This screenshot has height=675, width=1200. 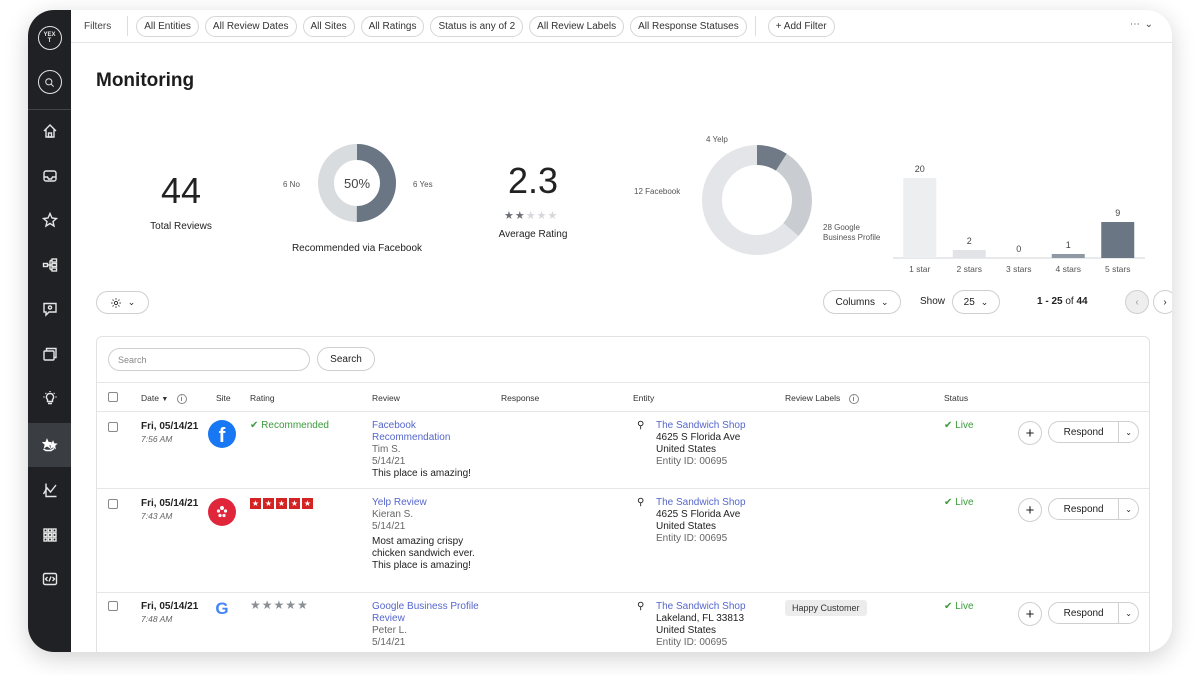 What do you see at coordinates (657, 191) in the screenshot?
I see `site-label-facebook: 12 Facebook` at bounding box center [657, 191].